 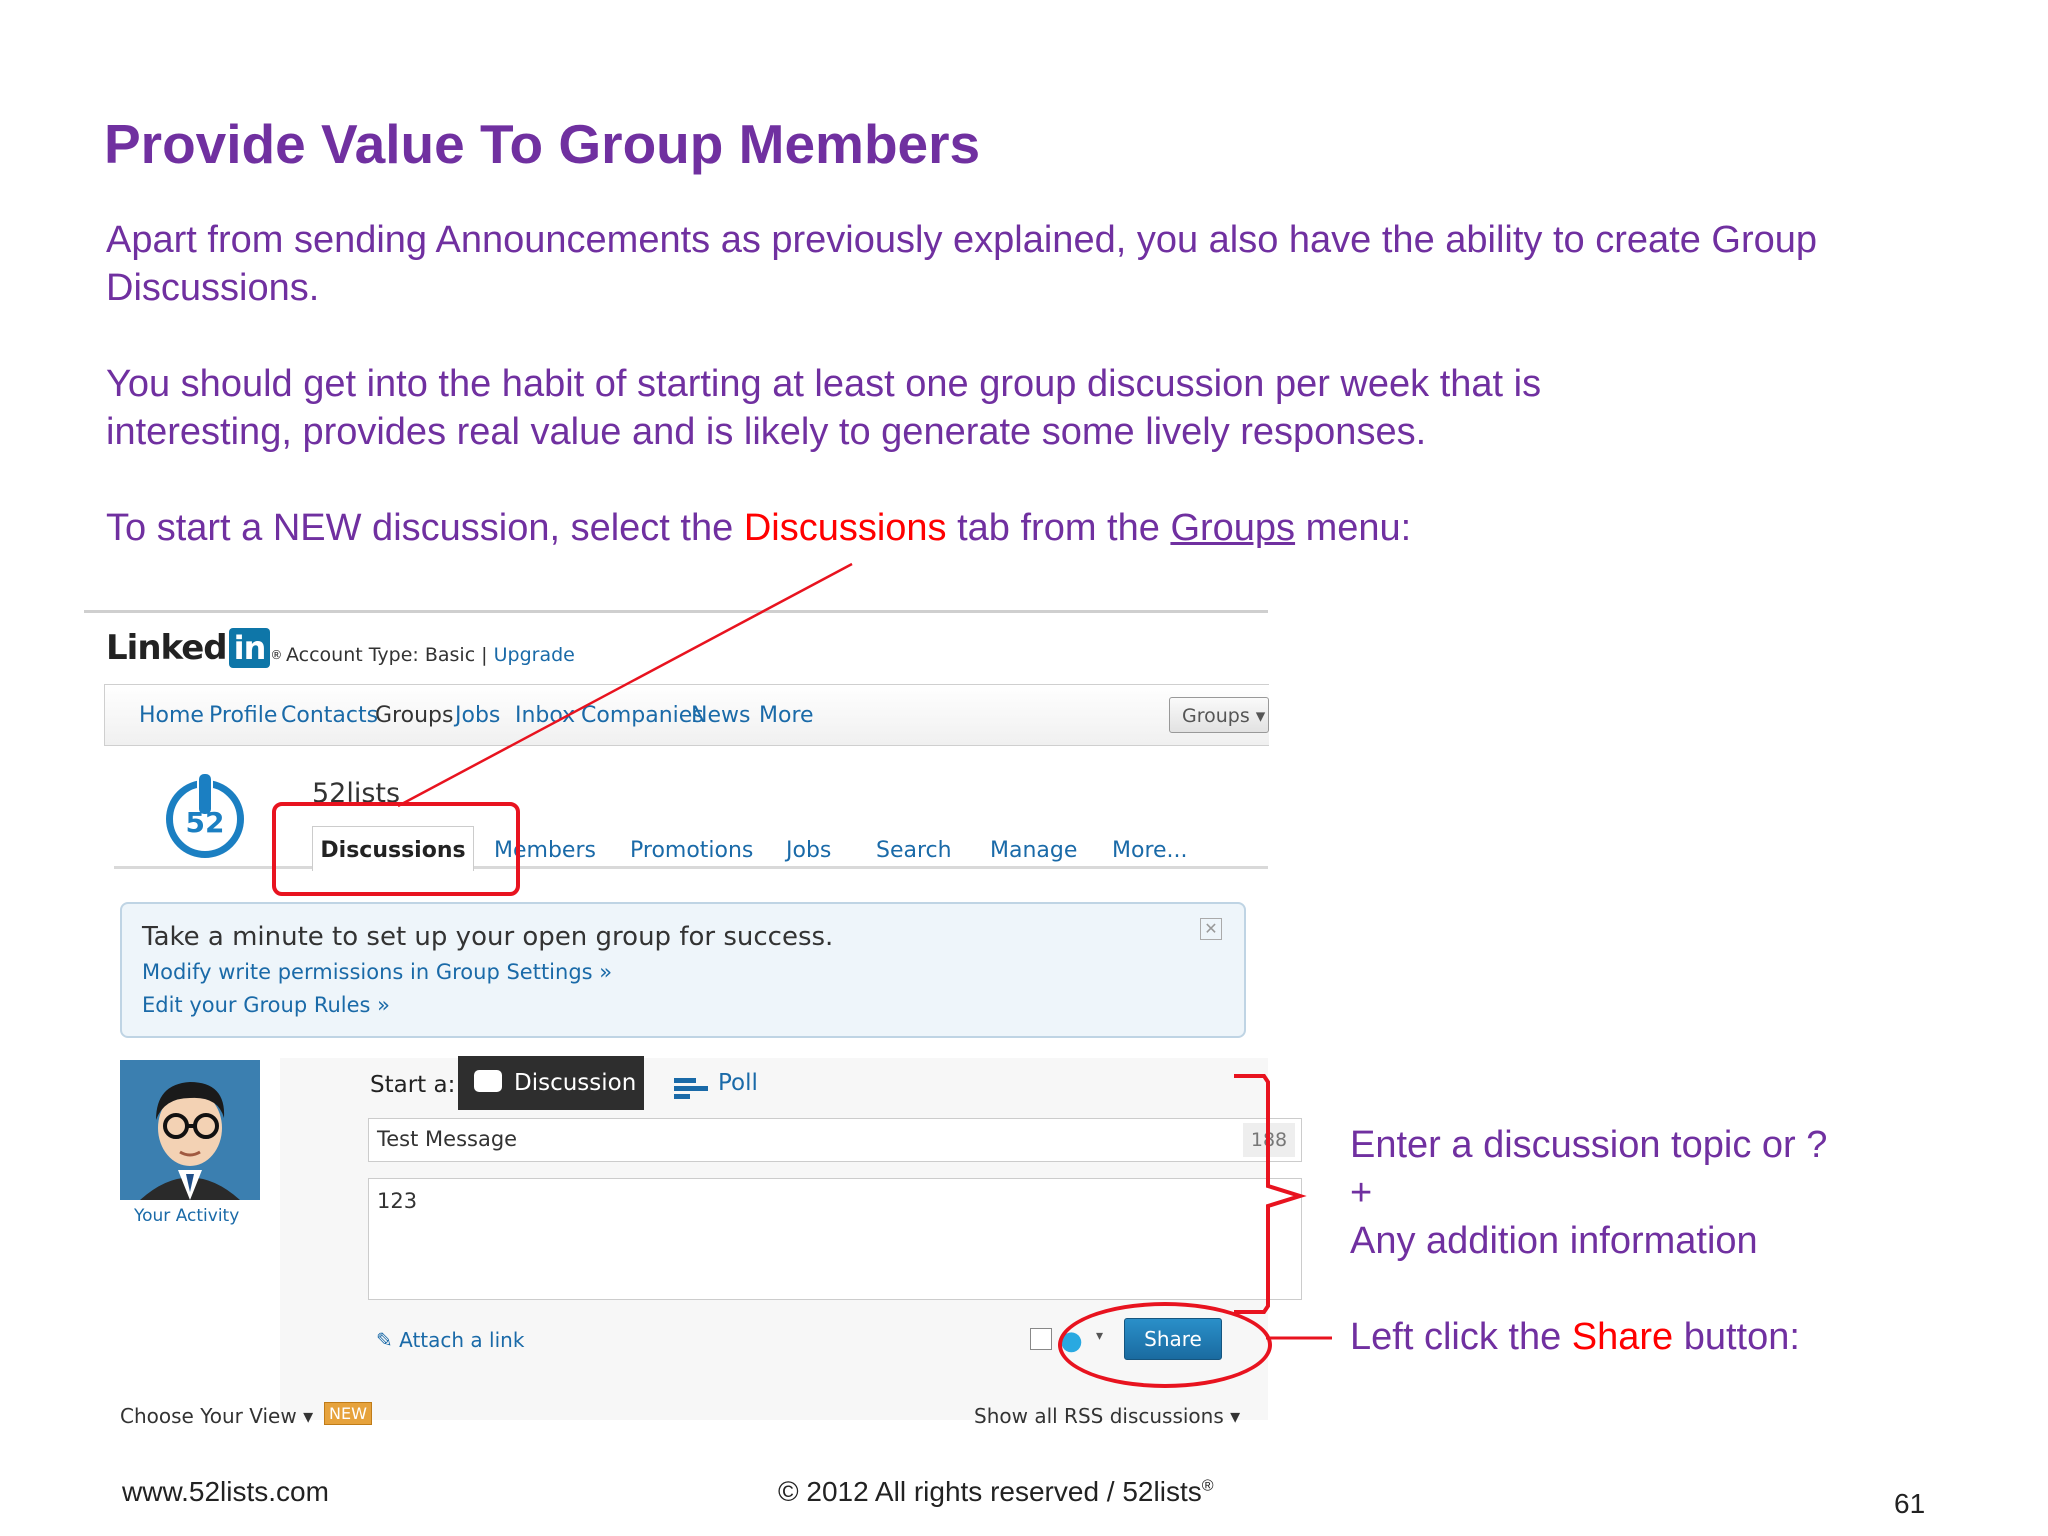 I want to click on linkedin-in-icon: in, so click(x=249, y=648).